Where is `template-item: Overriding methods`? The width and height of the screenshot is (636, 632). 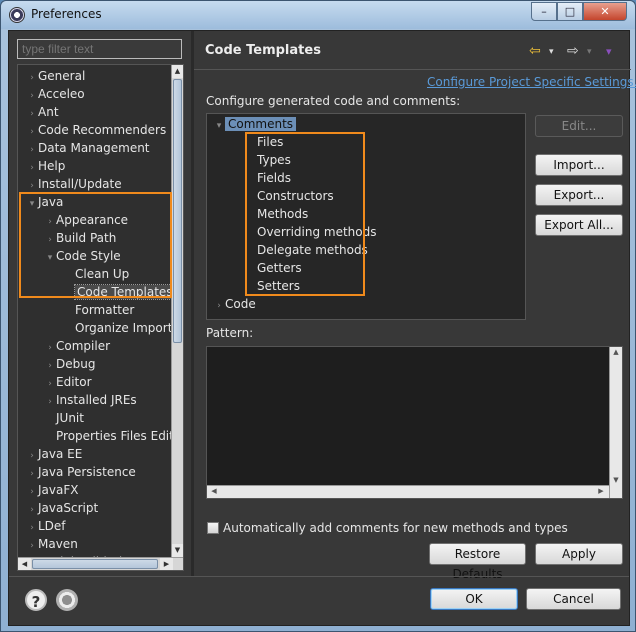 template-item: Overriding methods is located at coordinates (311, 232).